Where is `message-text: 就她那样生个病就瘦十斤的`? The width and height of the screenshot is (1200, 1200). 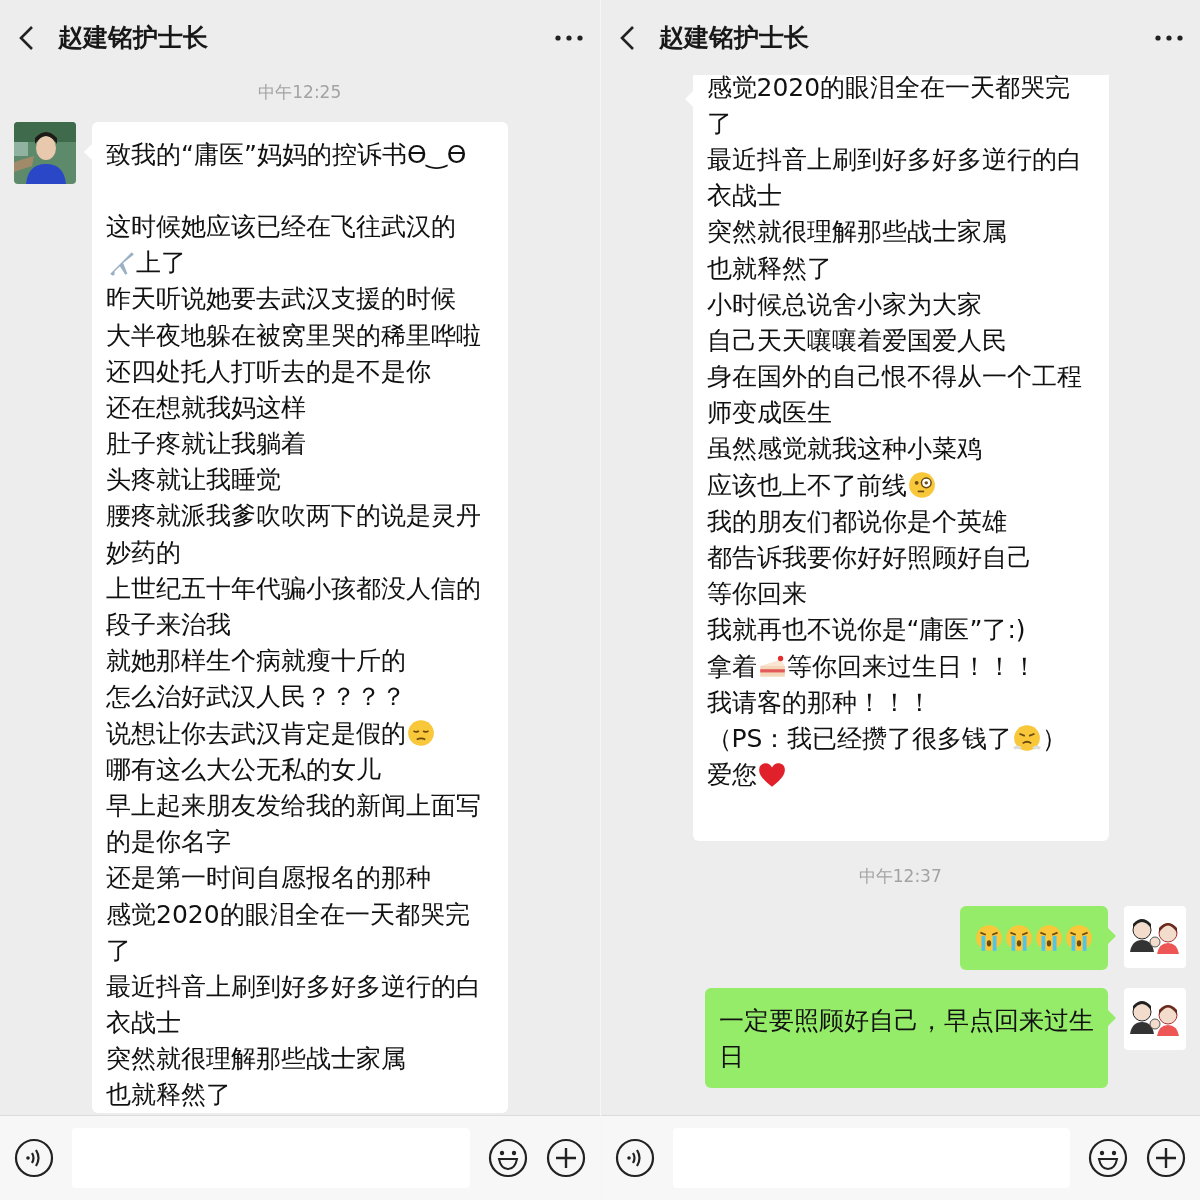
message-text: 就她那样生个病就瘦十斤的 is located at coordinates (256, 661).